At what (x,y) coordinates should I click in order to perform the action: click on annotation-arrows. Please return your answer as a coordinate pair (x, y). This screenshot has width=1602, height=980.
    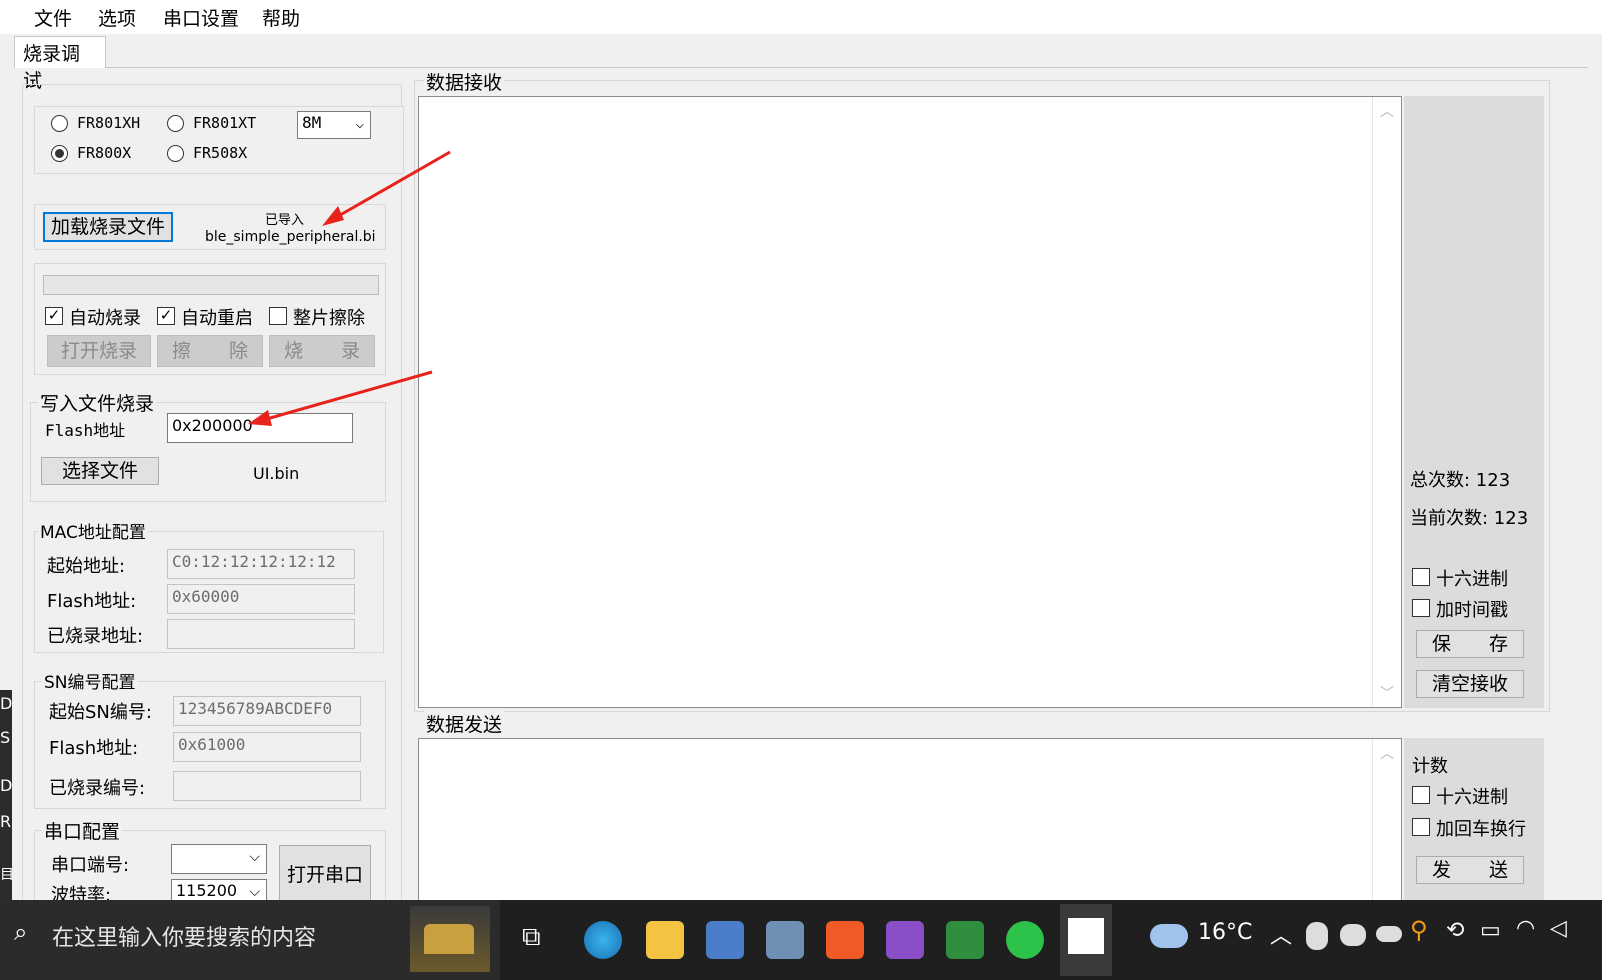
    Looking at the image, I should click on (349, 288).